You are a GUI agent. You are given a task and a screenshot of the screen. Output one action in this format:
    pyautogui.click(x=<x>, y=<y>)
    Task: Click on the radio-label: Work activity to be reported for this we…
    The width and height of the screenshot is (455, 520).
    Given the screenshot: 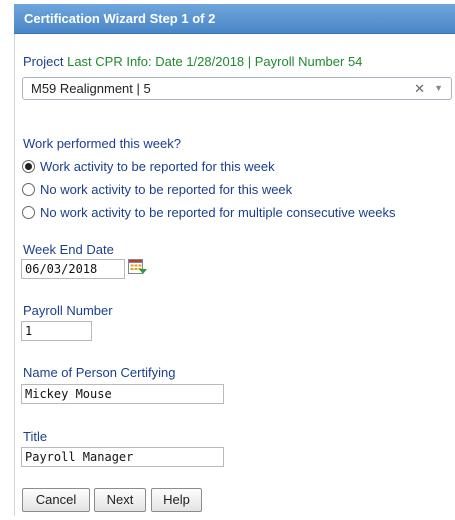 What is the action you would take?
    pyautogui.click(x=157, y=166)
    